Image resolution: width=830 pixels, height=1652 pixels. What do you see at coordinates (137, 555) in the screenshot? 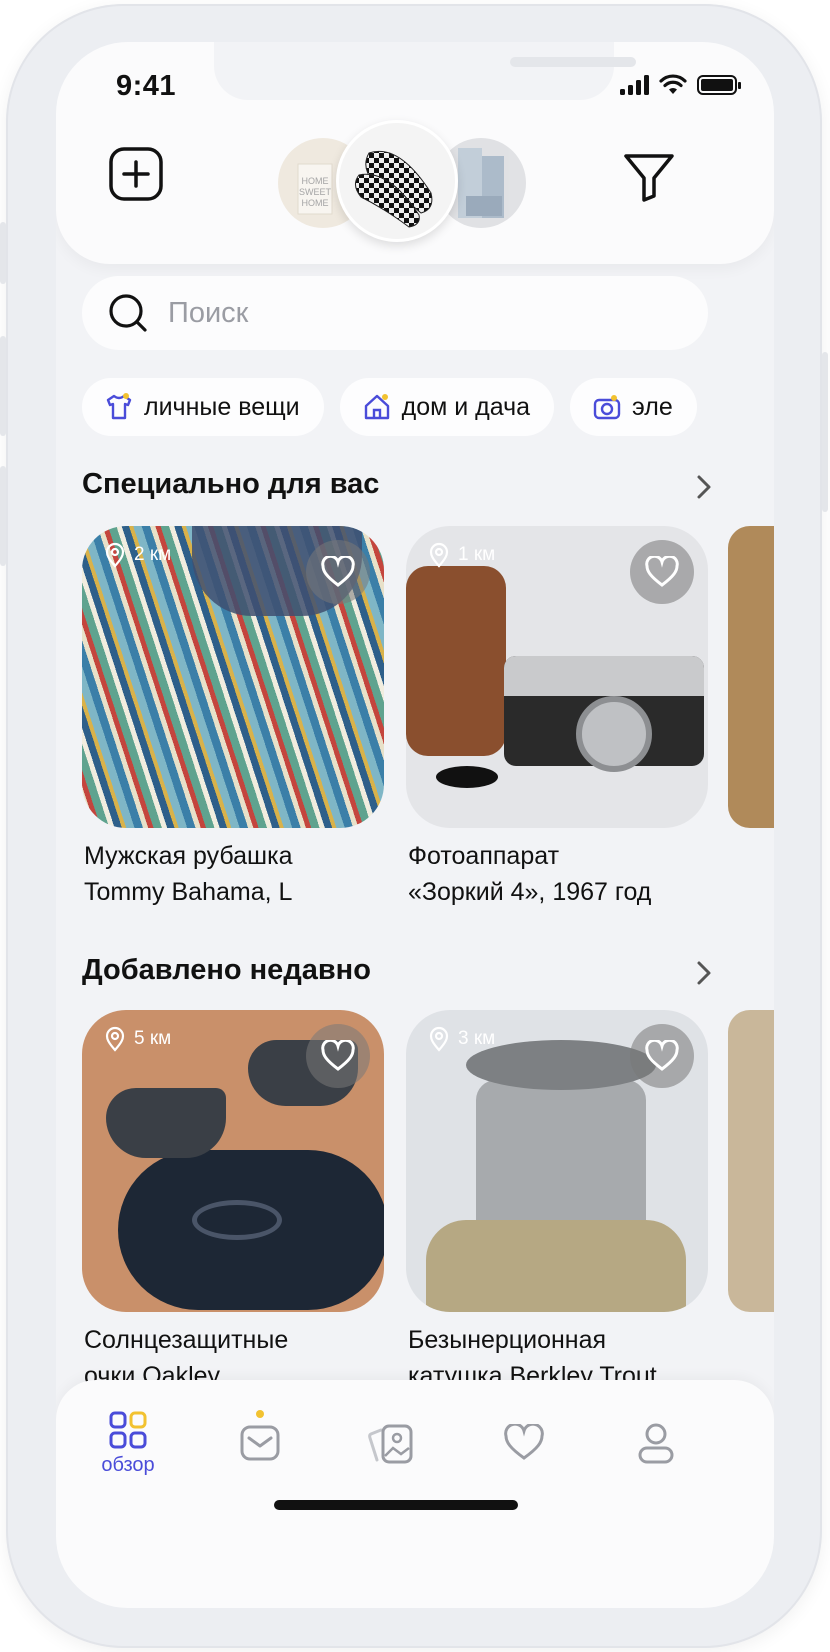
I see `distance-label: 2 км` at bounding box center [137, 555].